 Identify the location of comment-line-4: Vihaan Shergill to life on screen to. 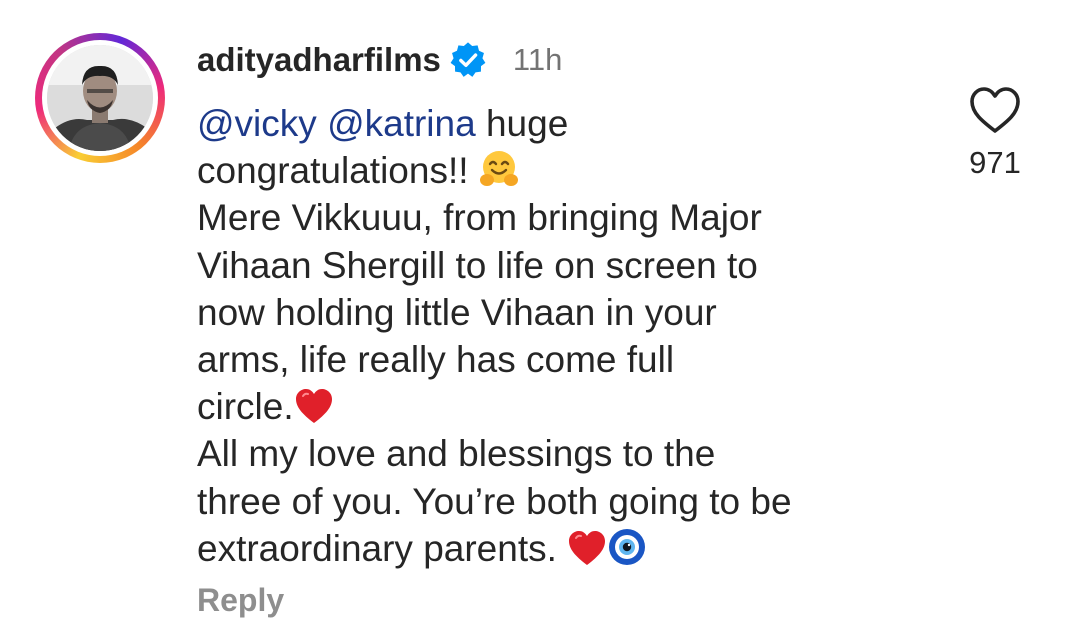
(477, 265).